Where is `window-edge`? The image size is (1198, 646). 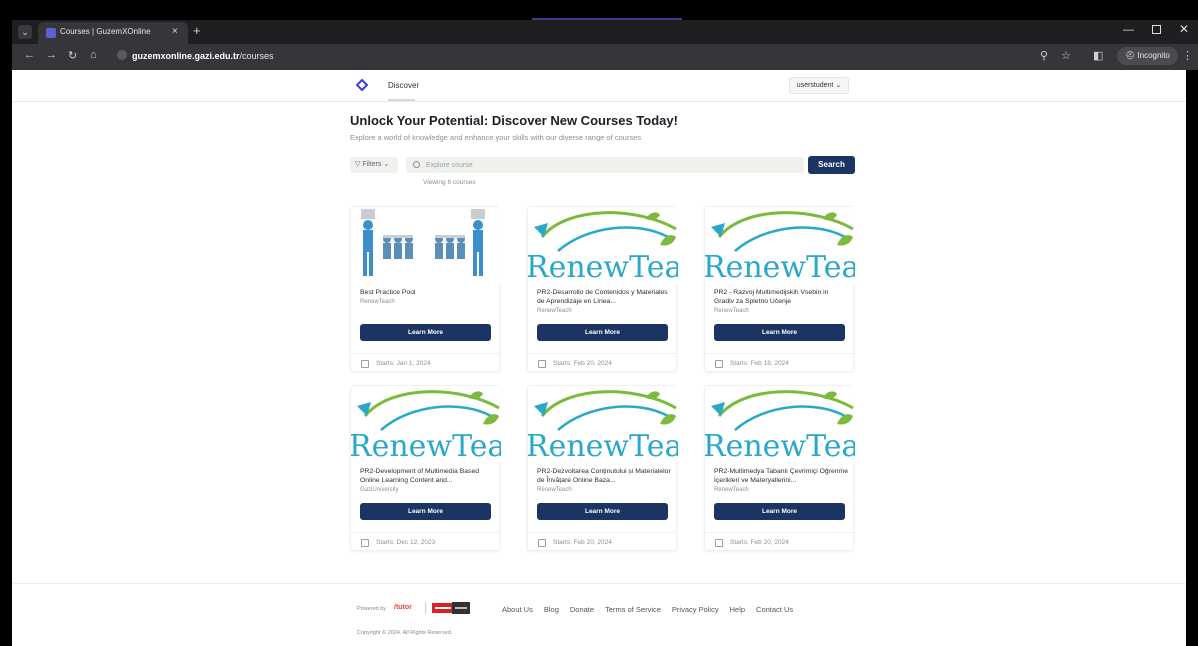 window-edge is located at coordinates (1192, 358).